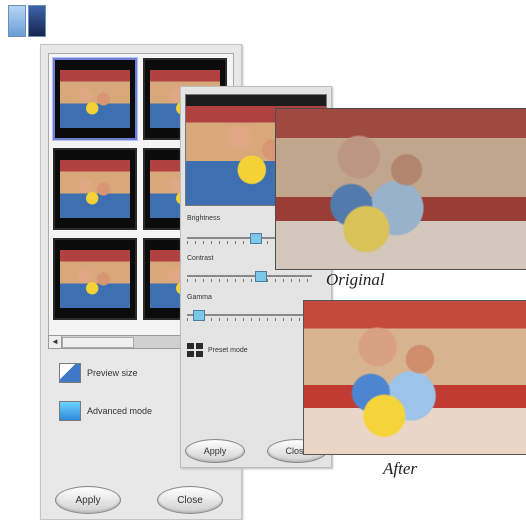 Image resolution: width=526 pixels, height=520 pixels. I want to click on brightness-label: Brightness, so click(204, 218).